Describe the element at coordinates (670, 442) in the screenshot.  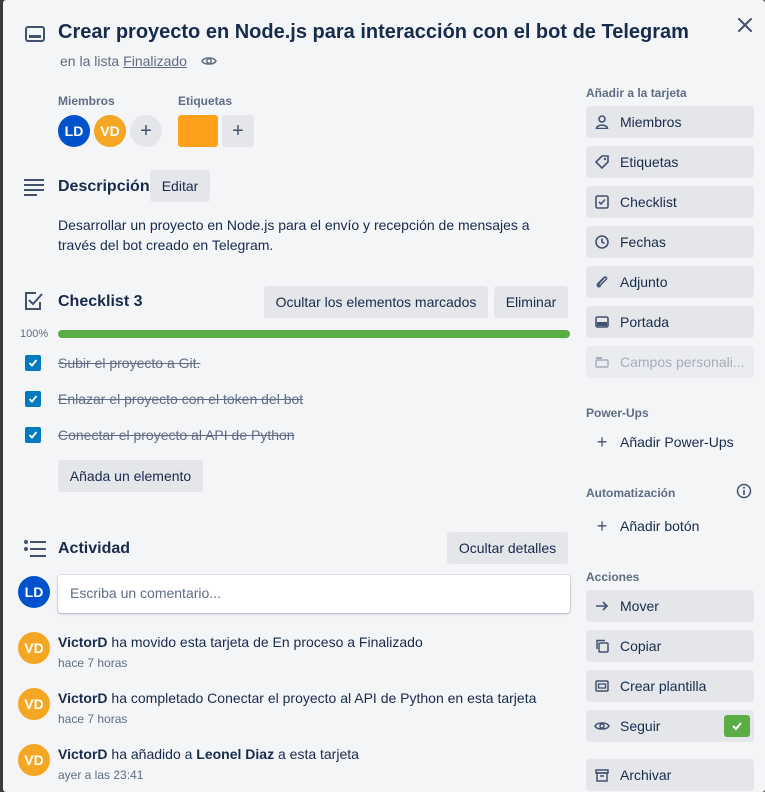
I see `add-powerups-button: + Añadir Power-Ups` at that location.